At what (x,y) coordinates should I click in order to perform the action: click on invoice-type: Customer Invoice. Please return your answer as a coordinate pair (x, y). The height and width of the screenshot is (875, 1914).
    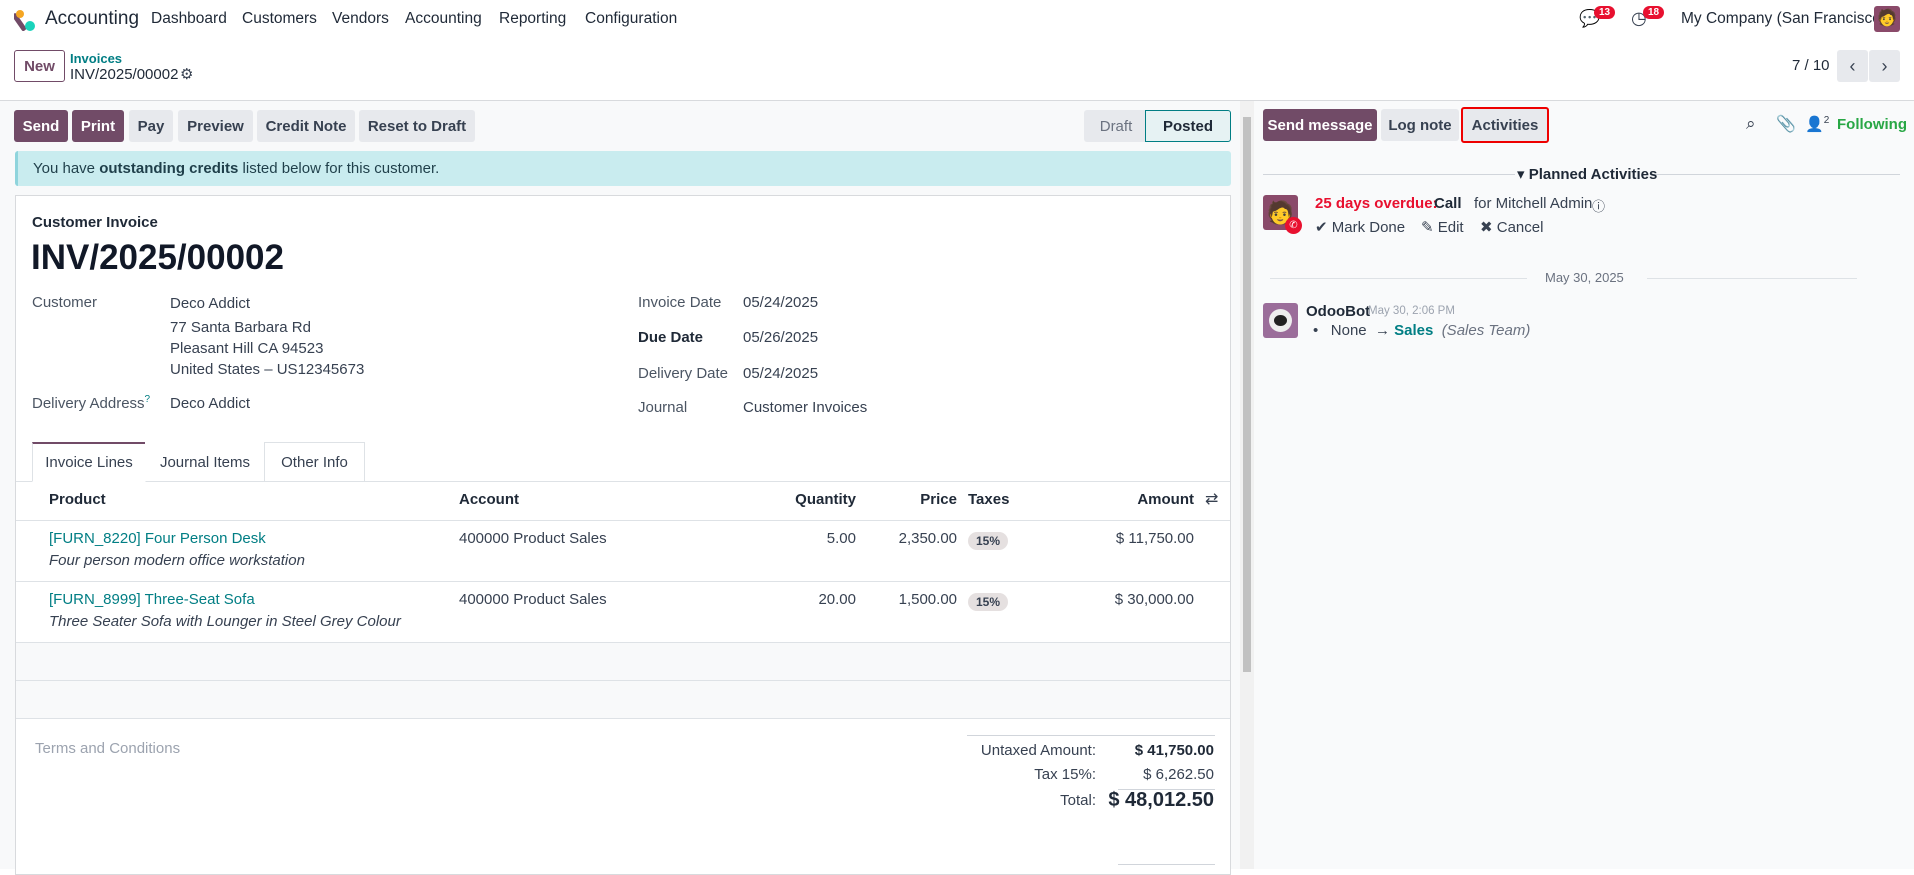
    Looking at the image, I should click on (95, 222).